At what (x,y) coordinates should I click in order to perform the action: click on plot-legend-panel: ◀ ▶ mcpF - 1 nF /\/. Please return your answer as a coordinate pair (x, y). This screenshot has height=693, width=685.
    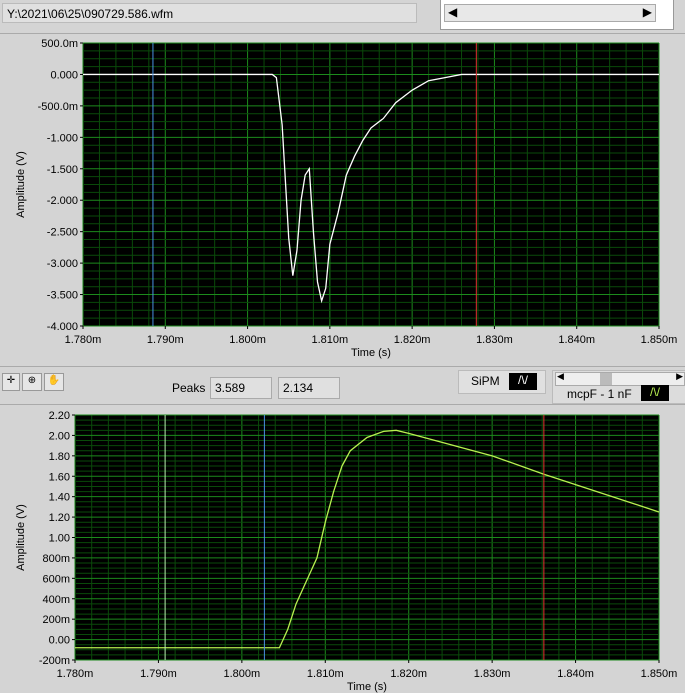
    Looking at the image, I should click on (618, 387).